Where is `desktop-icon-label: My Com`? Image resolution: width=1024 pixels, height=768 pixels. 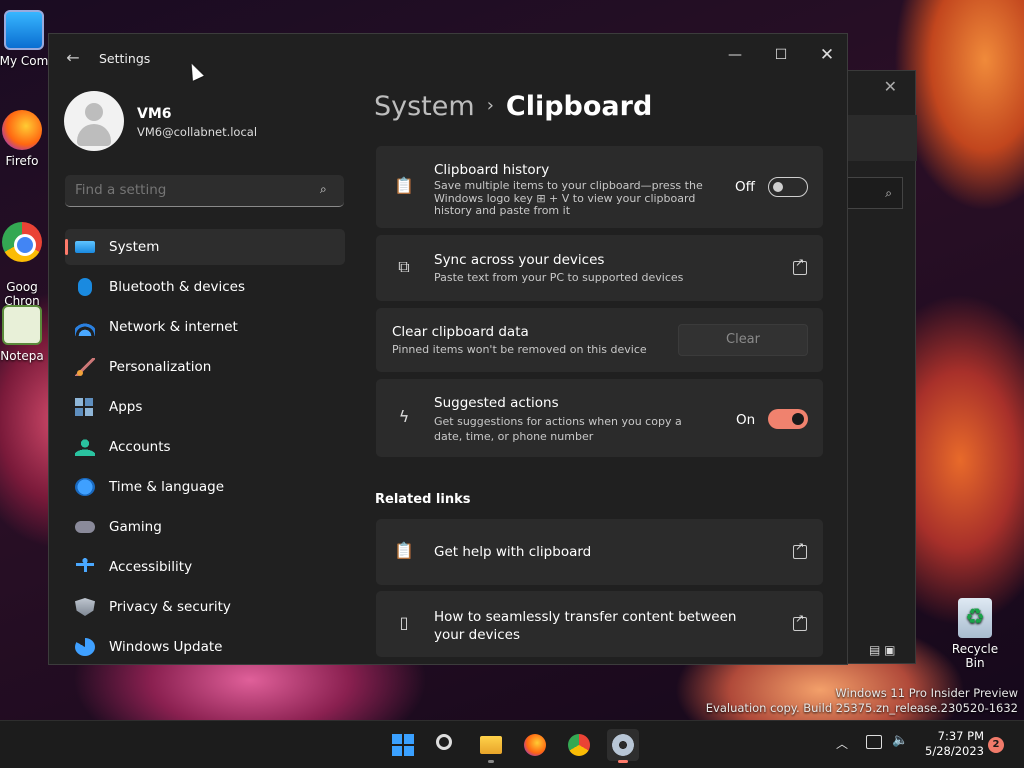 desktop-icon-label: My Com is located at coordinates (24, 61).